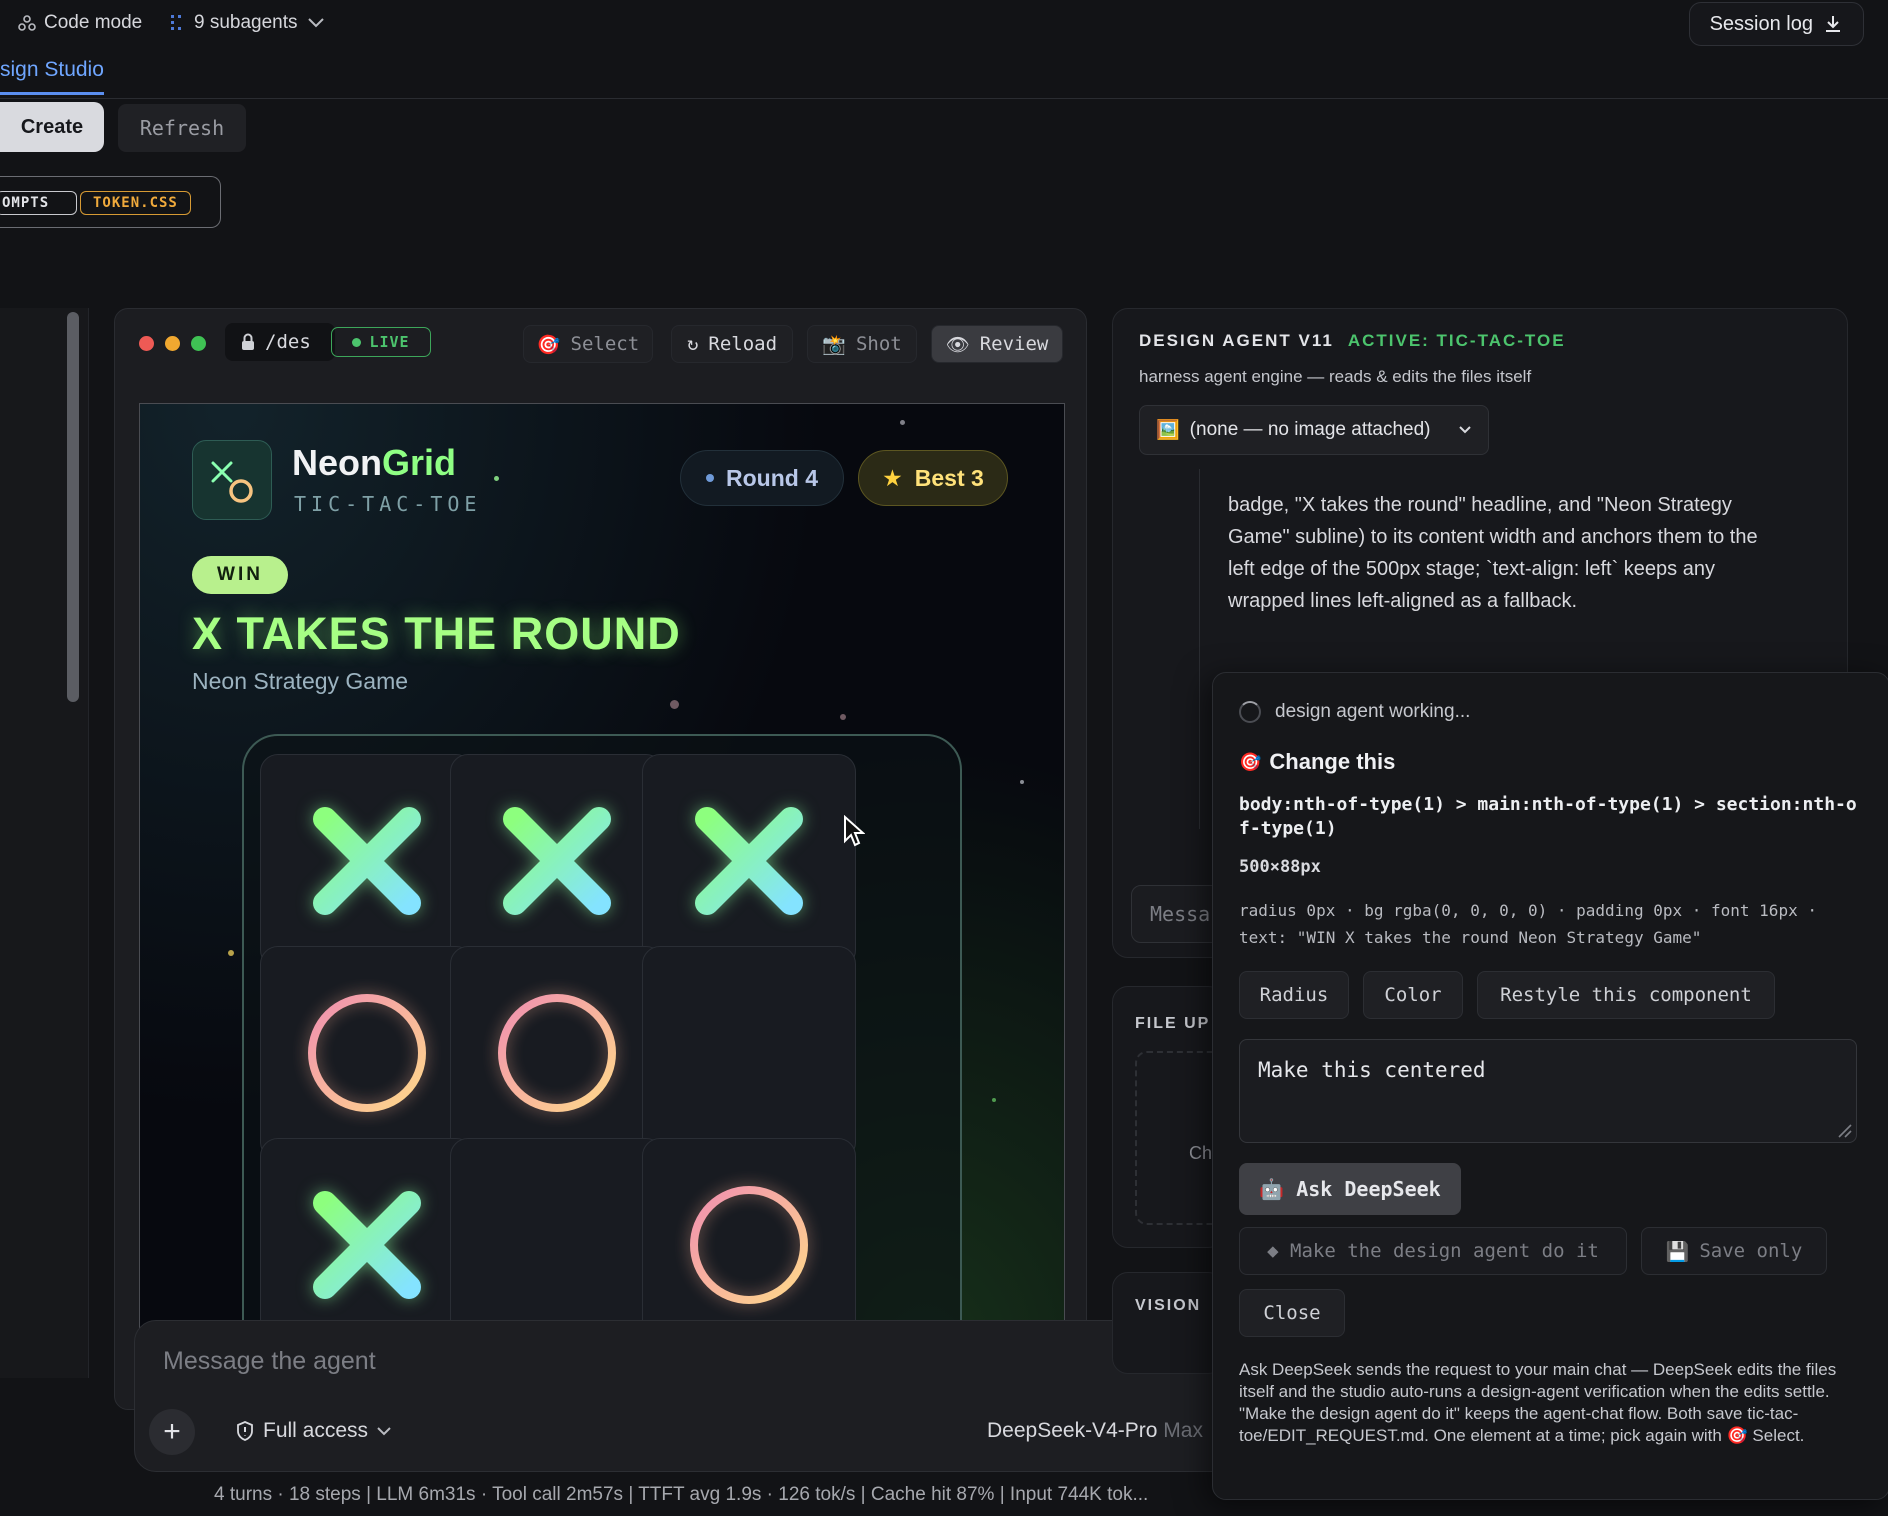  What do you see at coordinates (854, 831) in the screenshot?
I see `mouse-cursor-icon` at bounding box center [854, 831].